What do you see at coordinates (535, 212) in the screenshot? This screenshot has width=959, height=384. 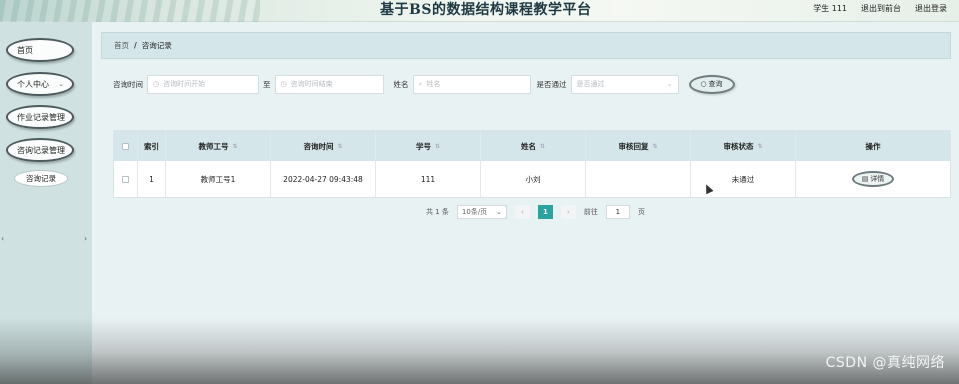 I see `pagination: 共 1 条 10条/页 ⌄ ‹ 1 › 前往 1 页` at bounding box center [535, 212].